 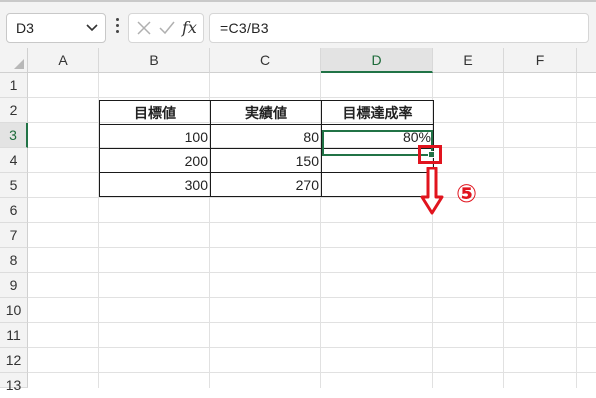 What do you see at coordinates (14, 285) in the screenshot?
I see `row-header-9: 9` at bounding box center [14, 285].